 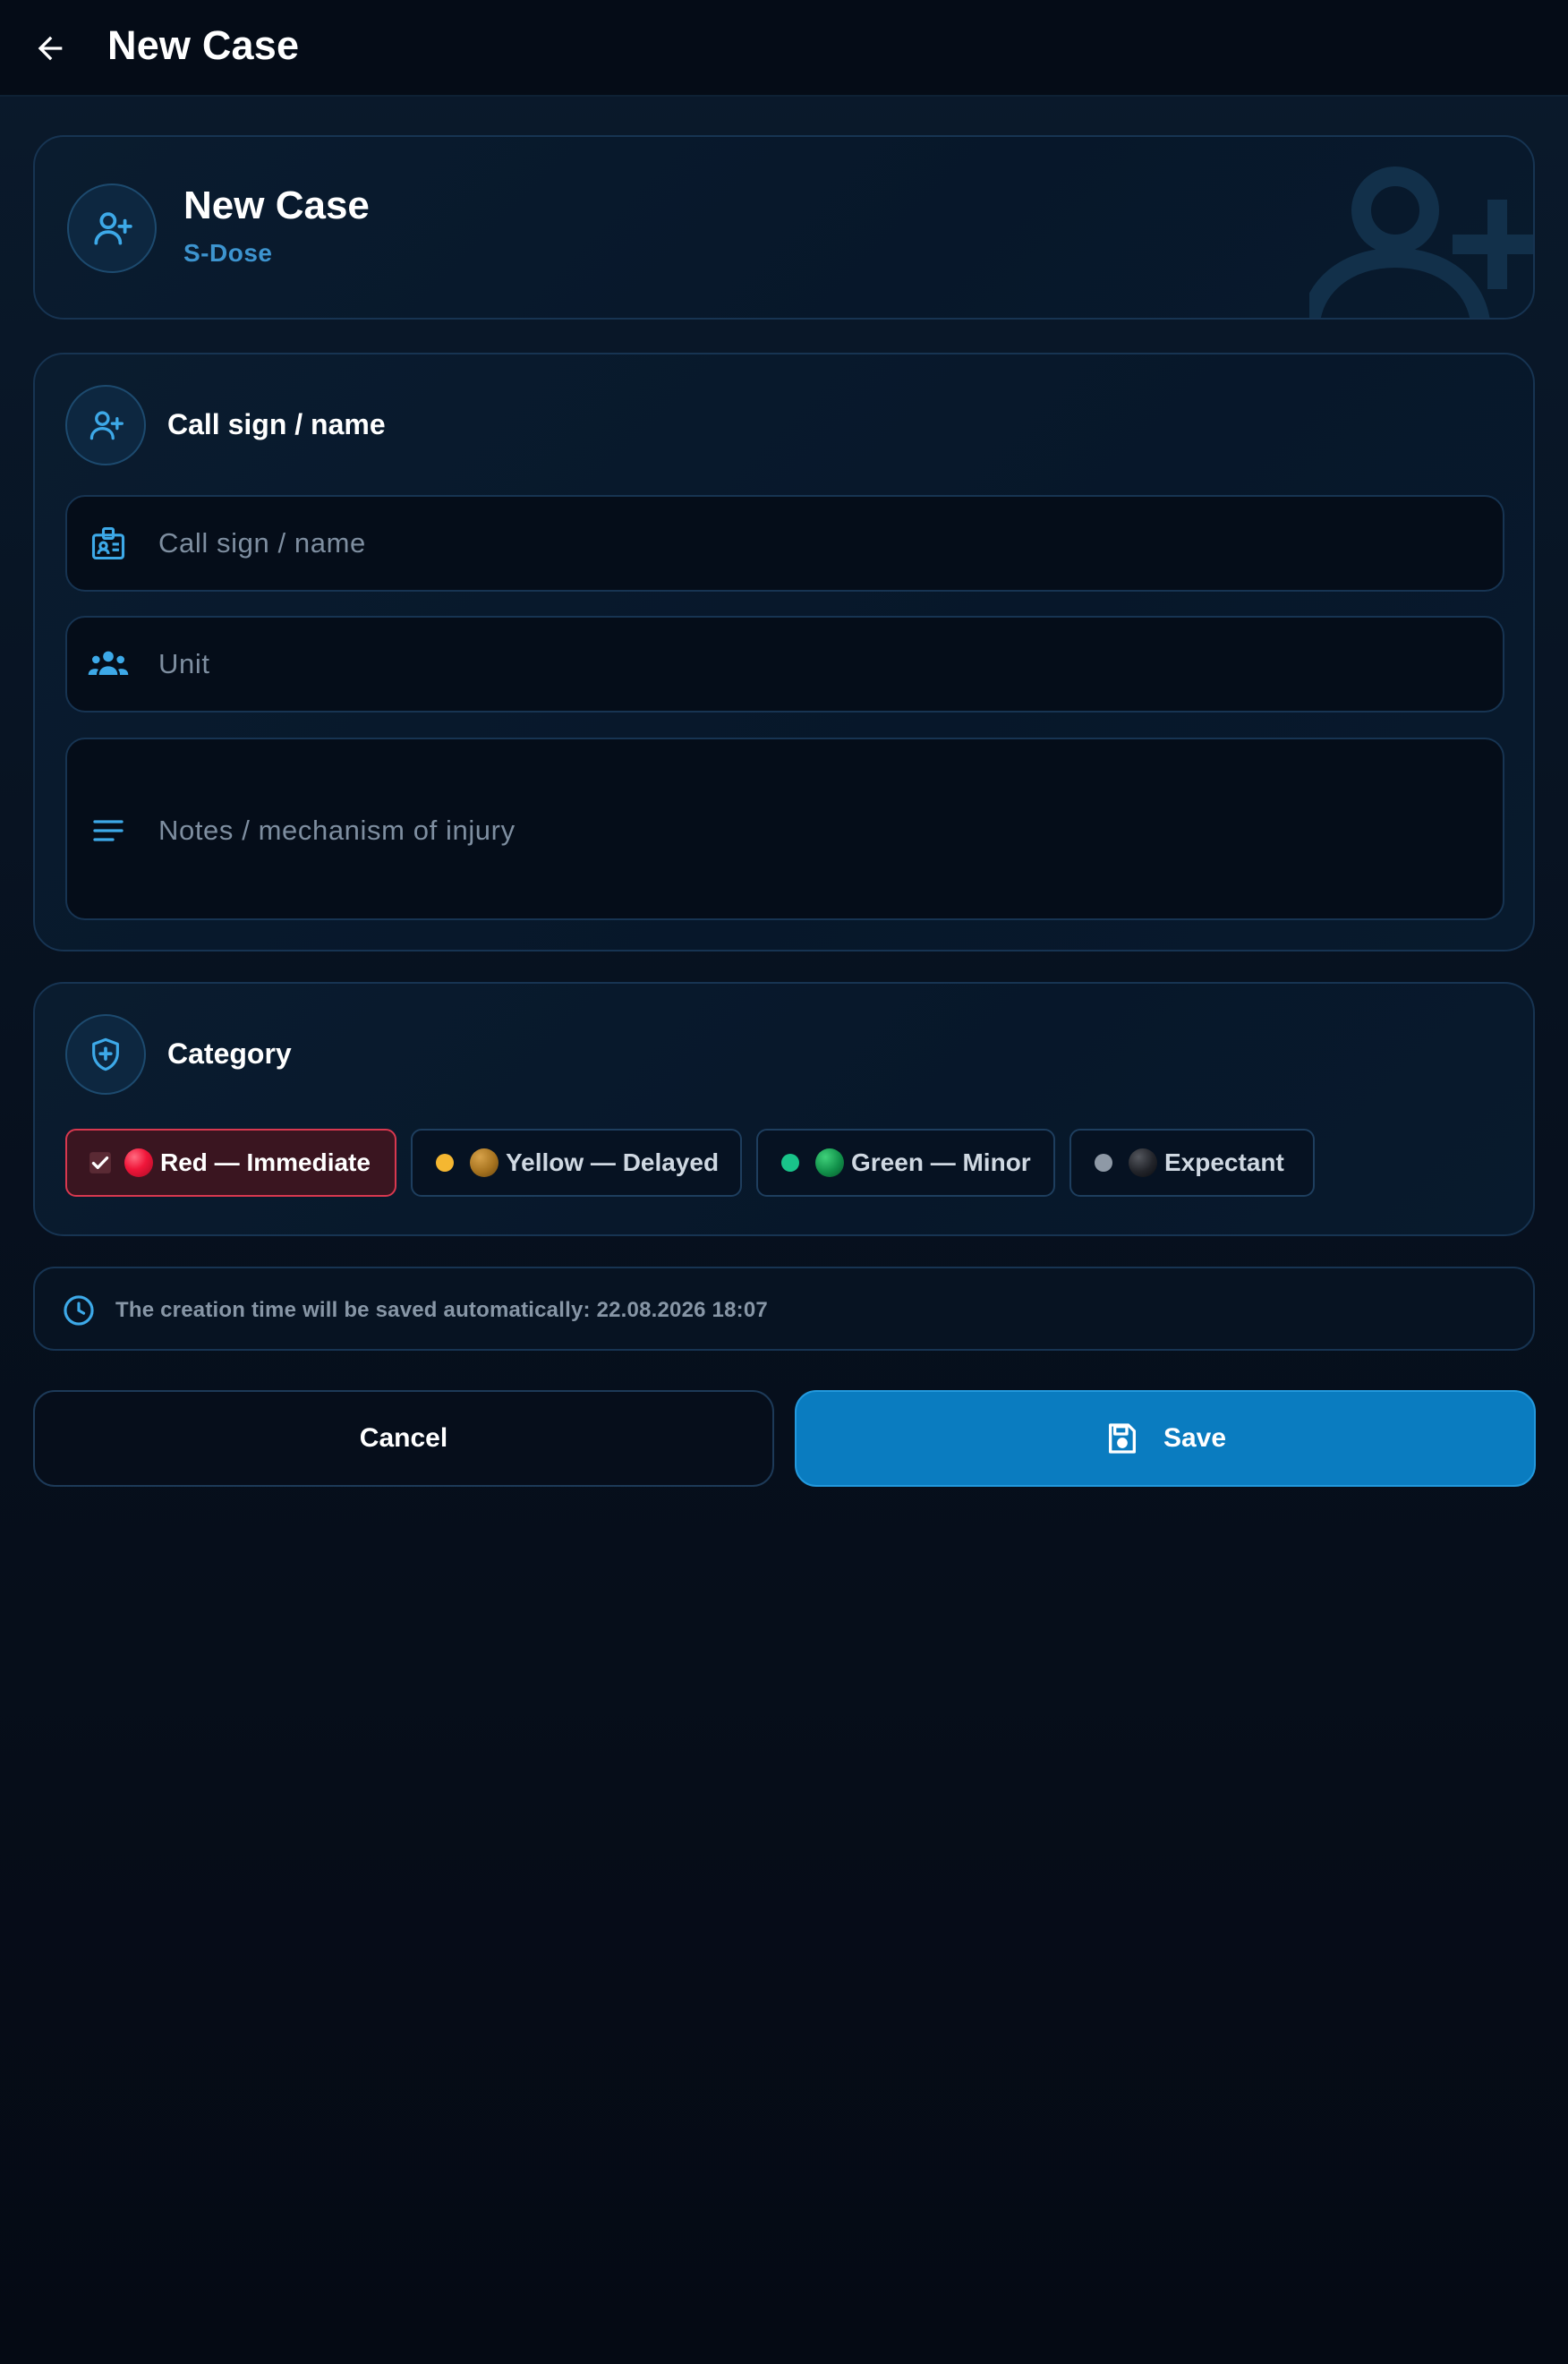 I want to click on cancel-button-label: Cancel, so click(x=403, y=1438).